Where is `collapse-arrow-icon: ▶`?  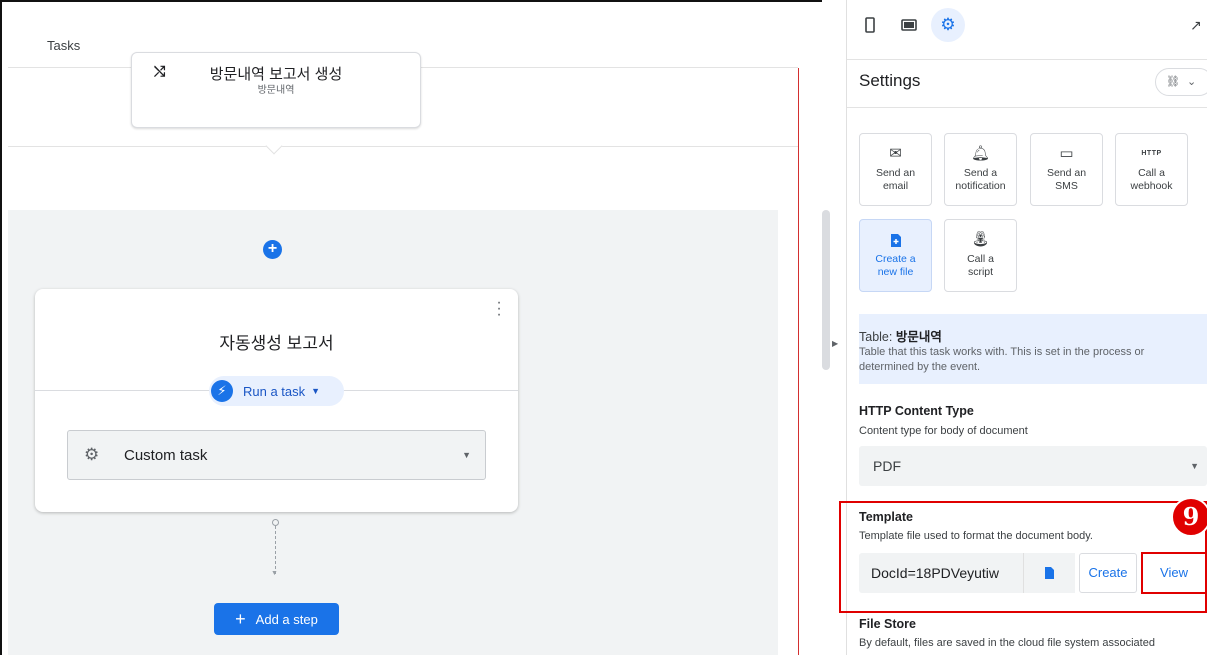
collapse-arrow-icon: ▶ is located at coordinates (835, 343).